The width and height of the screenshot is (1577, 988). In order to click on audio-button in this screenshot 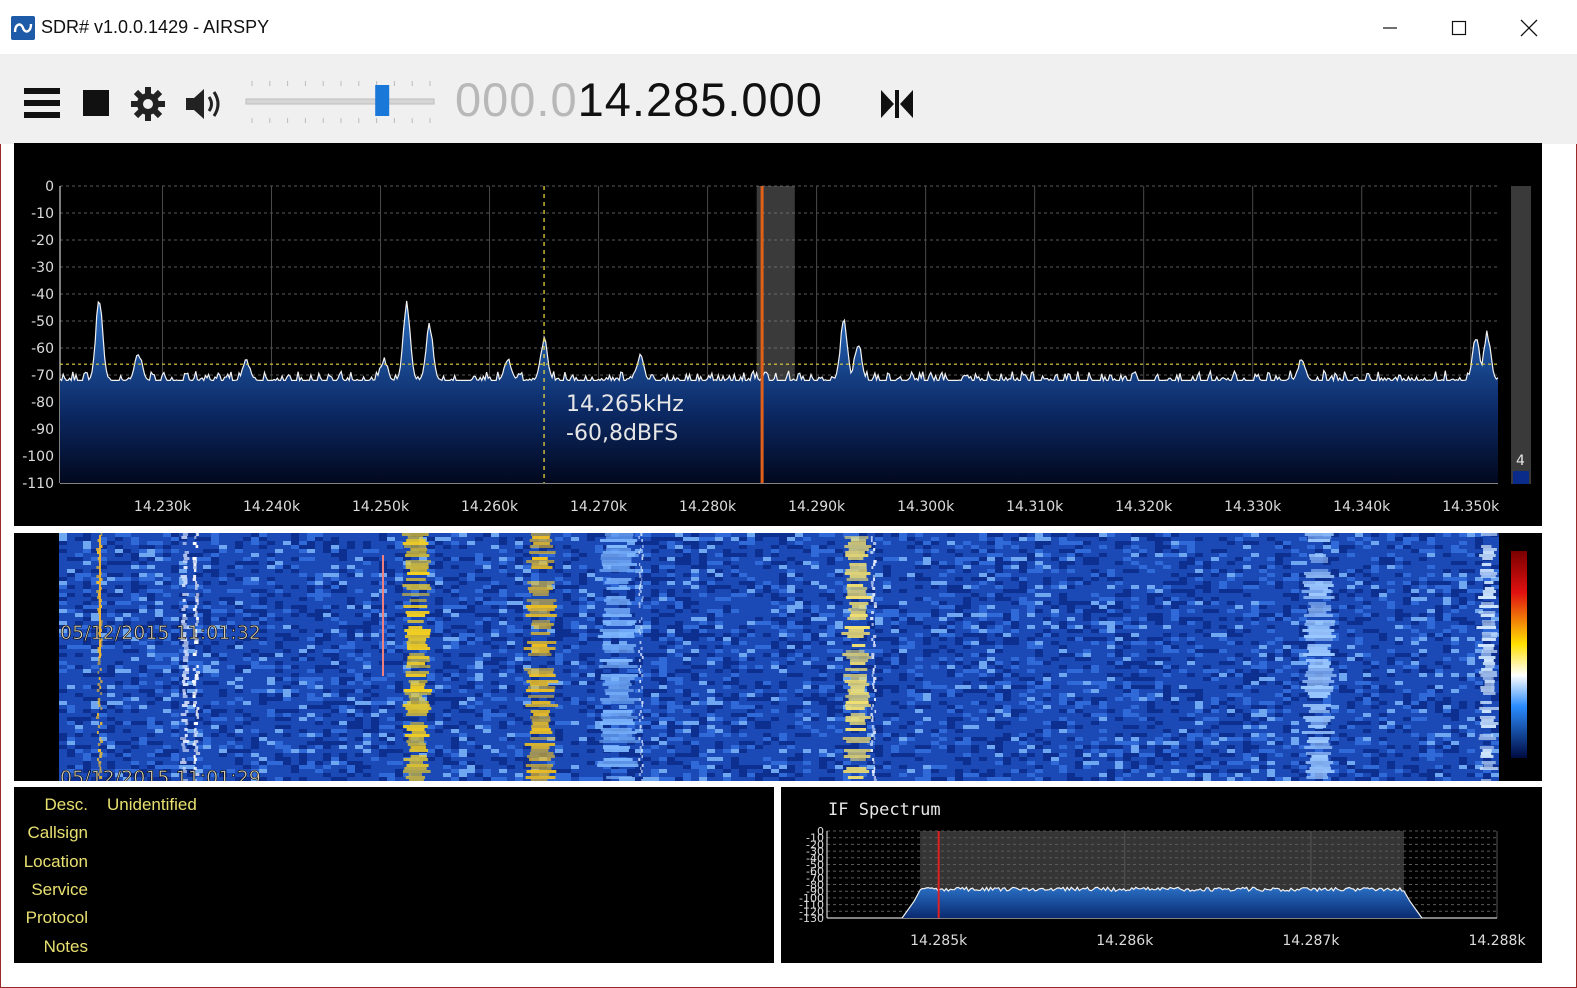, I will do `click(204, 106)`.